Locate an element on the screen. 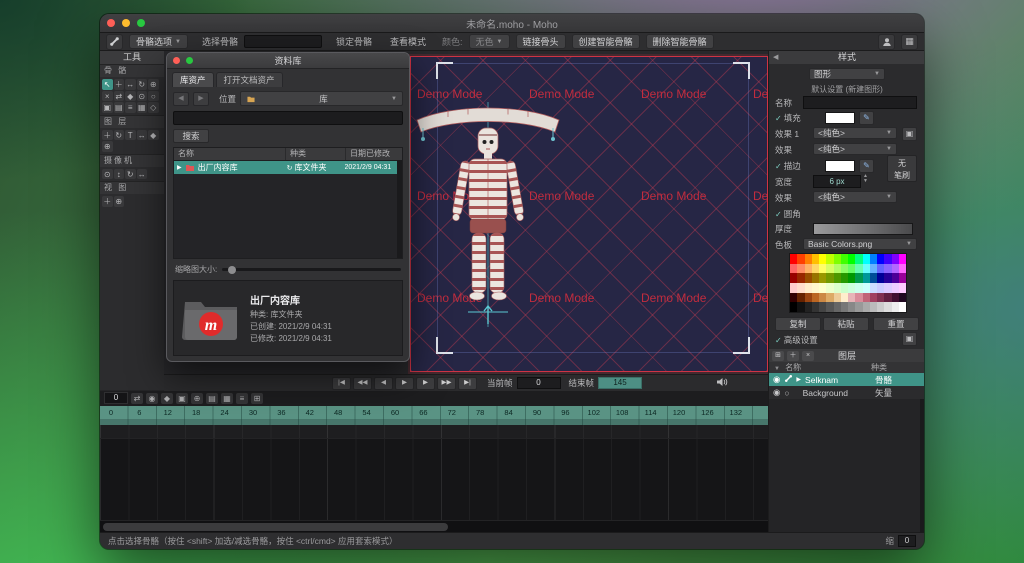 The height and width of the screenshot is (563, 1024). library-row-factory-content: ▶ 出厂内容库 ↻ 库文件夹 2021/2/9 04:31 is located at coordinates (288, 167).